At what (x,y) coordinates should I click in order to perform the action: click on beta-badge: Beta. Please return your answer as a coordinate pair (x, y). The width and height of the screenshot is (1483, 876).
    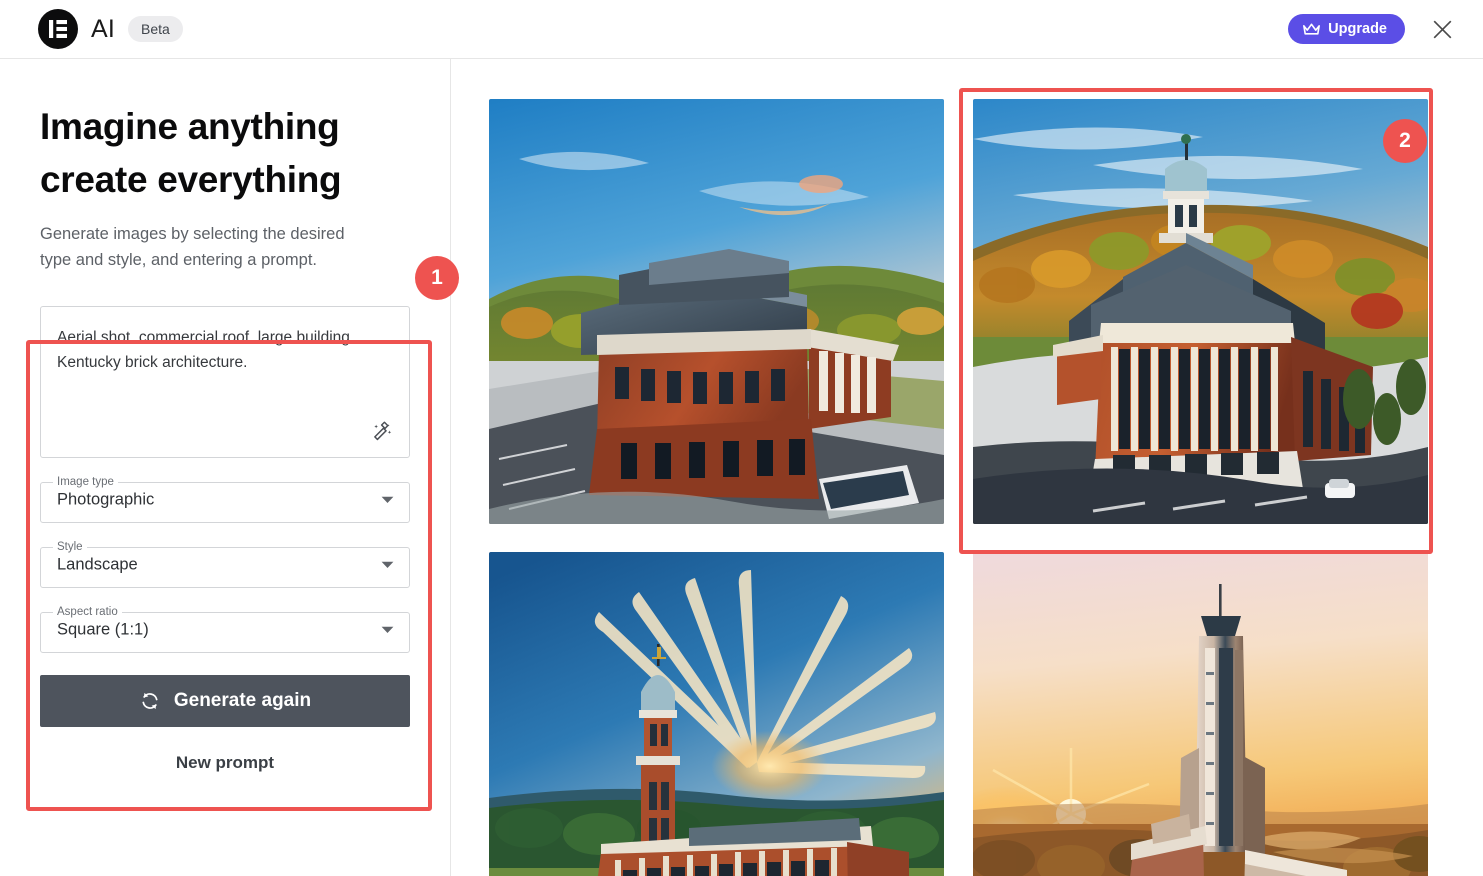
    Looking at the image, I should click on (155, 29).